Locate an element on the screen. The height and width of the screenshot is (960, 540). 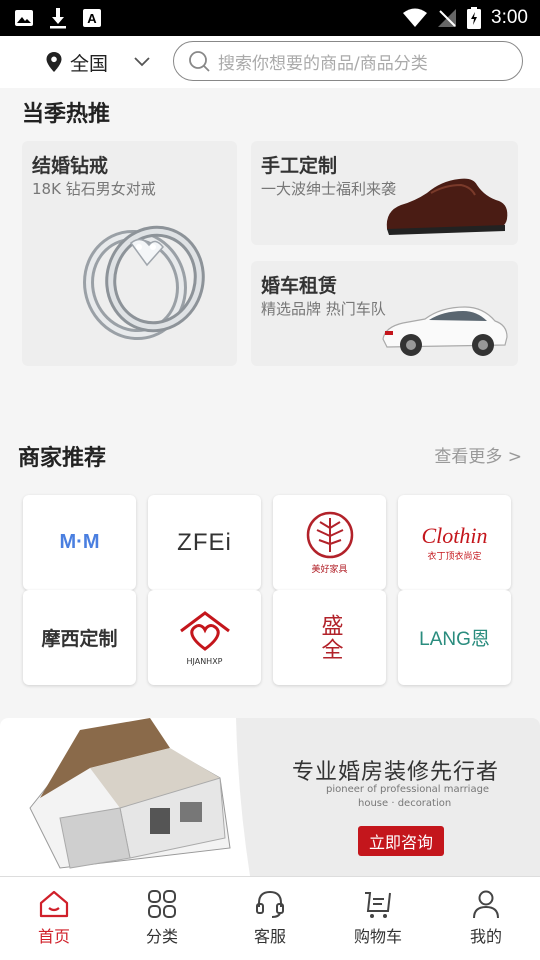
brand-tile-clothin: Clothin 衣丁顶衣尚定 is located at coordinates (454, 542).